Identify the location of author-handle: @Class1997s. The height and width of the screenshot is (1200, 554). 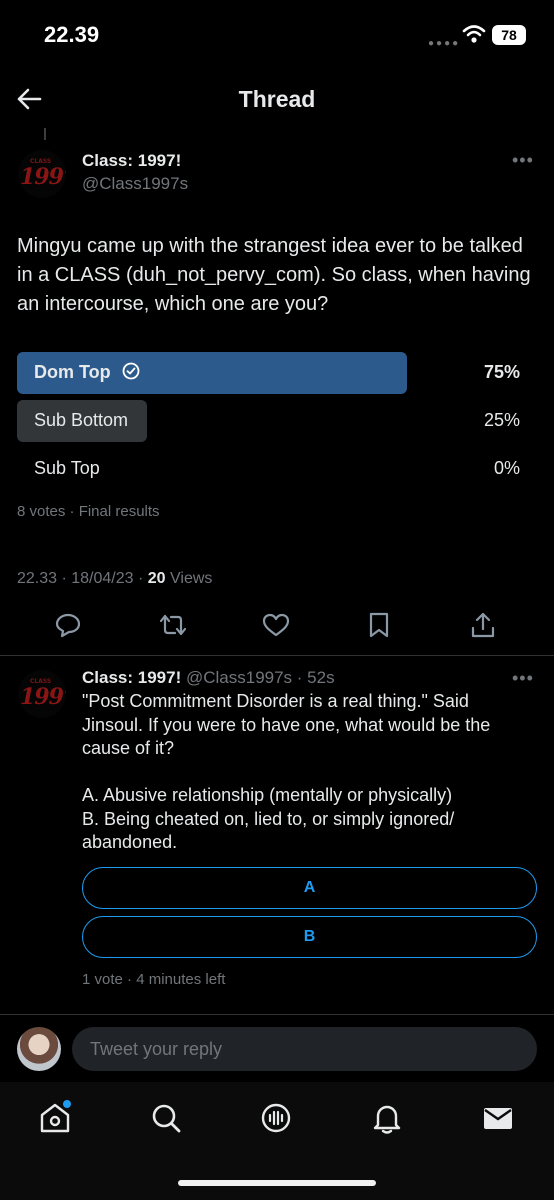
(135, 184).